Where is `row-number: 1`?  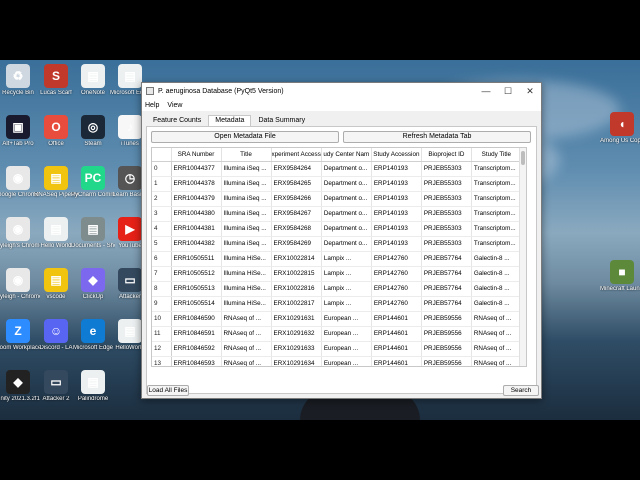 row-number: 1 is located at coordinates (162, 184).